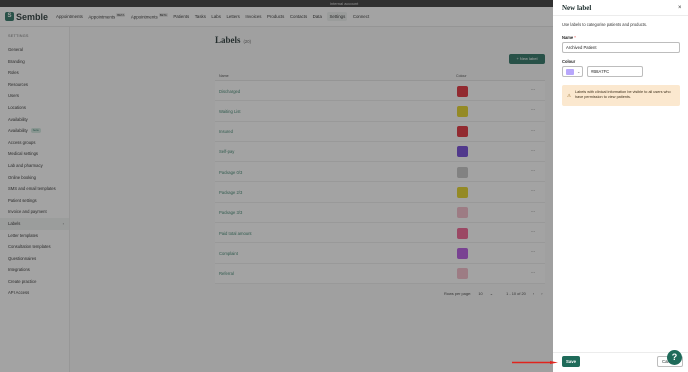 The width and height of the screenshot is (688, 372). What do you see at coordinates (571, 361) in the screenshot?
I see `save-button: Save` at bounding box center [571, 361].